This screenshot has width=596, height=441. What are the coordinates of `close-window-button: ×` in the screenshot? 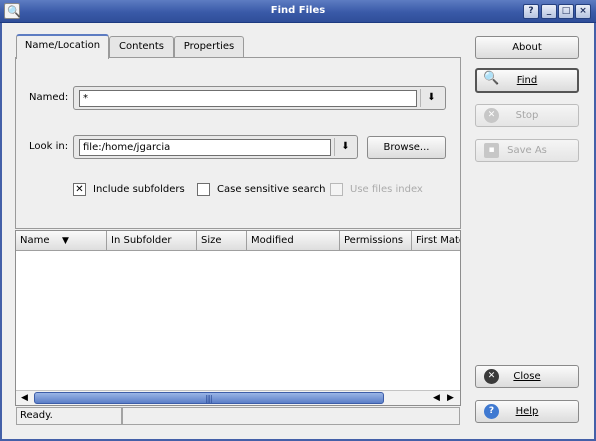 It's located at (583, 11).